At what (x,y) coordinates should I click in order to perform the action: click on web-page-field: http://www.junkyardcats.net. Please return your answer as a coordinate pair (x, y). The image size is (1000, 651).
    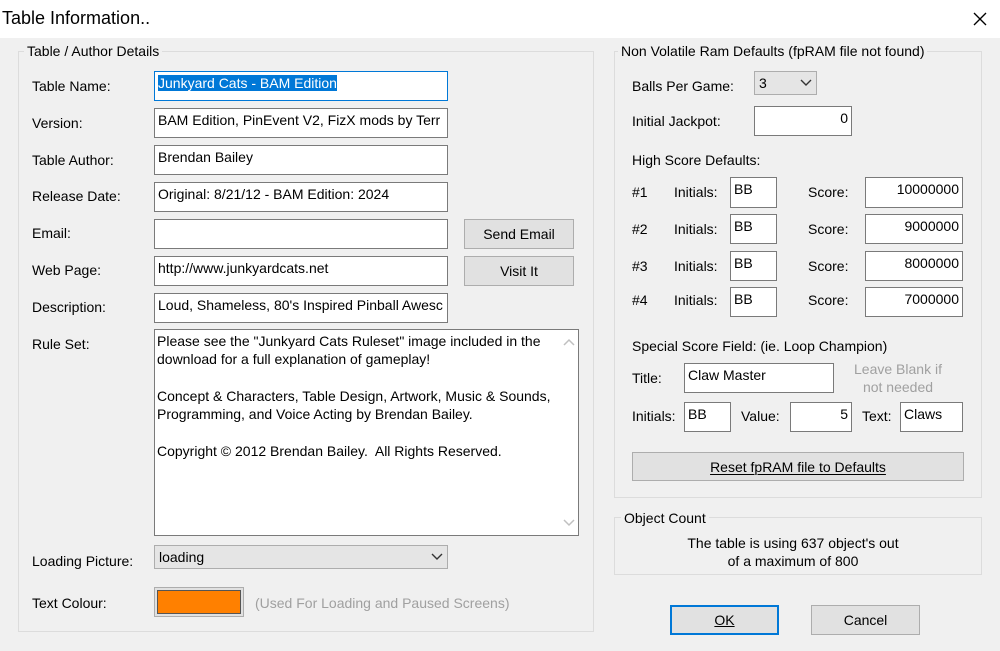
    Looking at the image, I should click on (301, 271).